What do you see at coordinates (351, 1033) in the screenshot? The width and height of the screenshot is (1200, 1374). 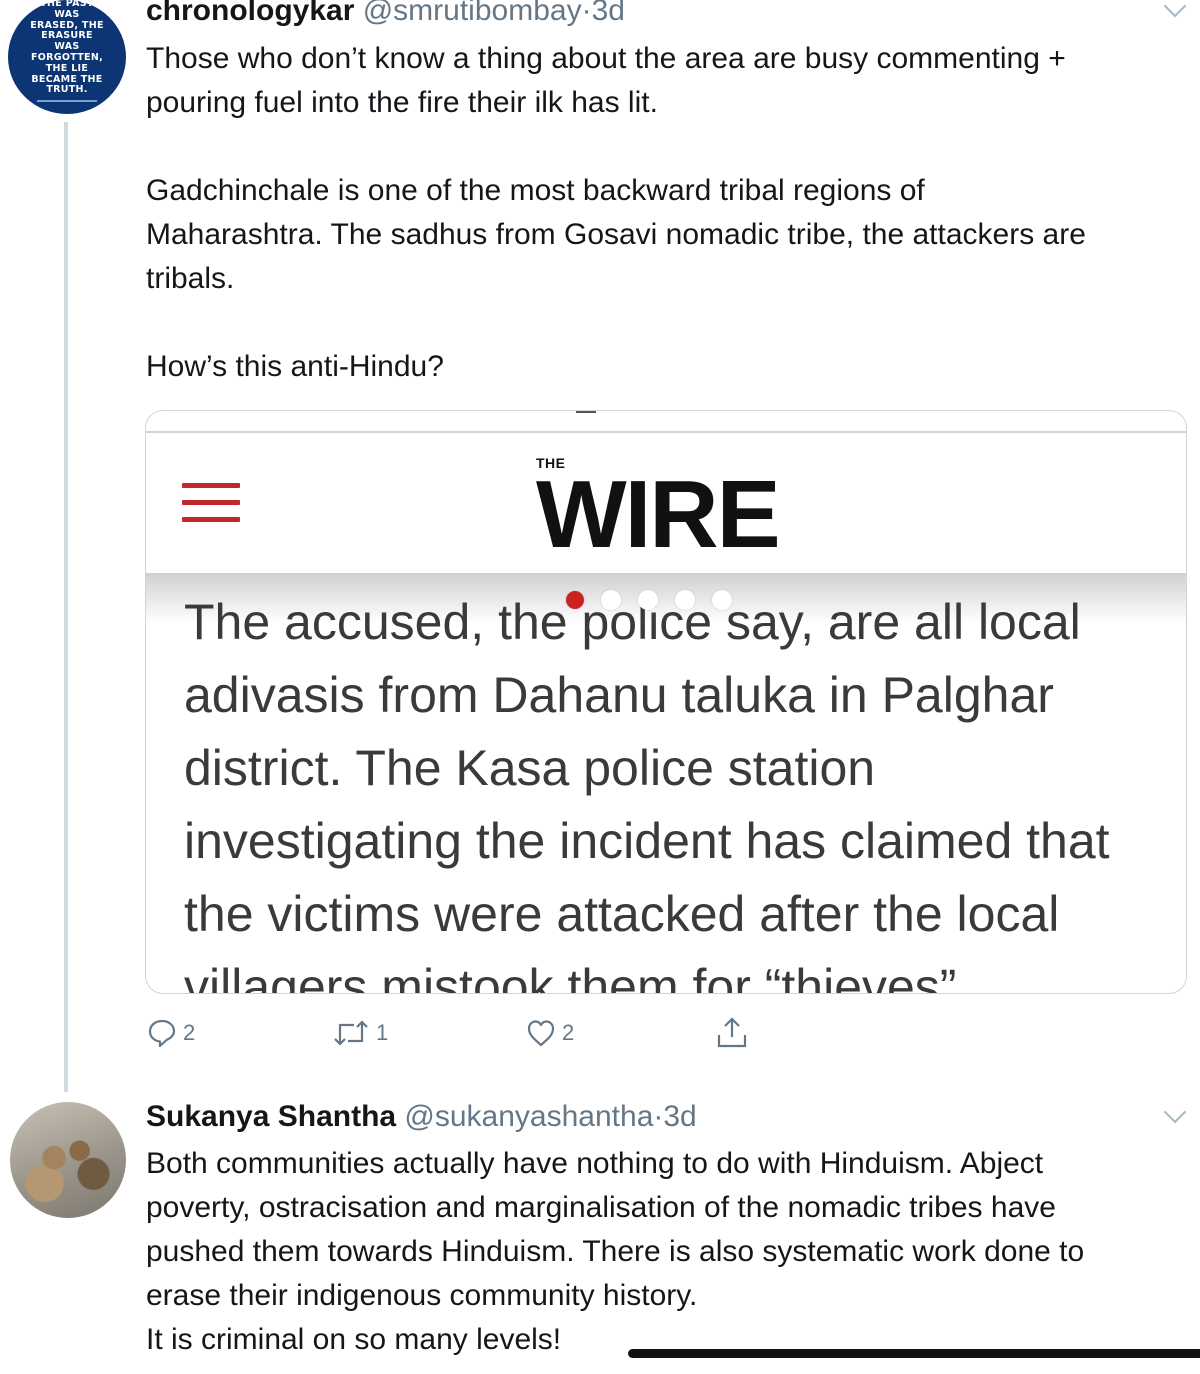 I see `retweet-icon` at bounding box center [351, 1033].